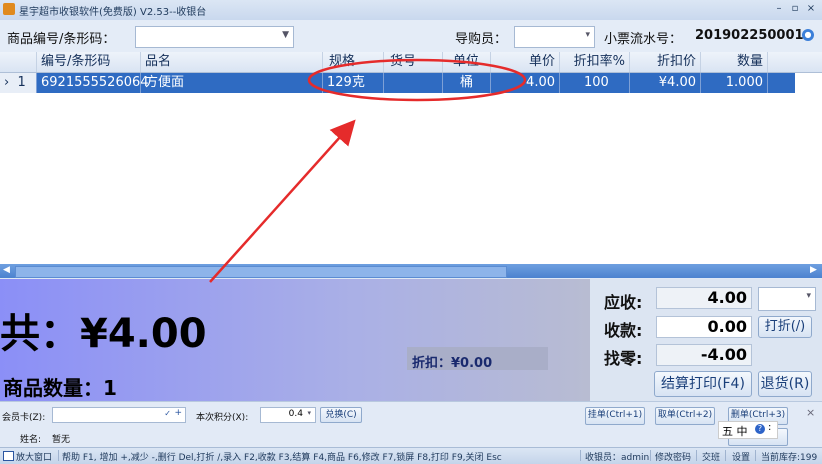  What do you see at coordinates (789, 458) in the screenshot?
I see `stock-info: 当前库存:199` at bounding box center [789, 458].